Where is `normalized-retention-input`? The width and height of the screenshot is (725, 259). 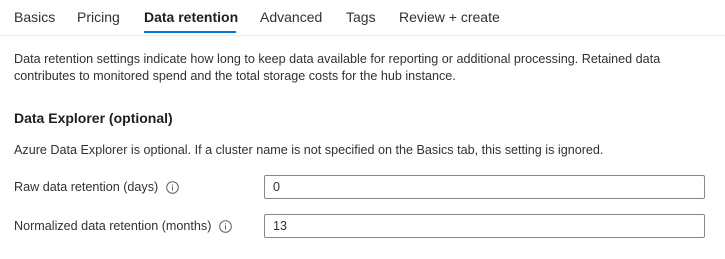
normalized-retention-input is located at coordinates (484, 226).